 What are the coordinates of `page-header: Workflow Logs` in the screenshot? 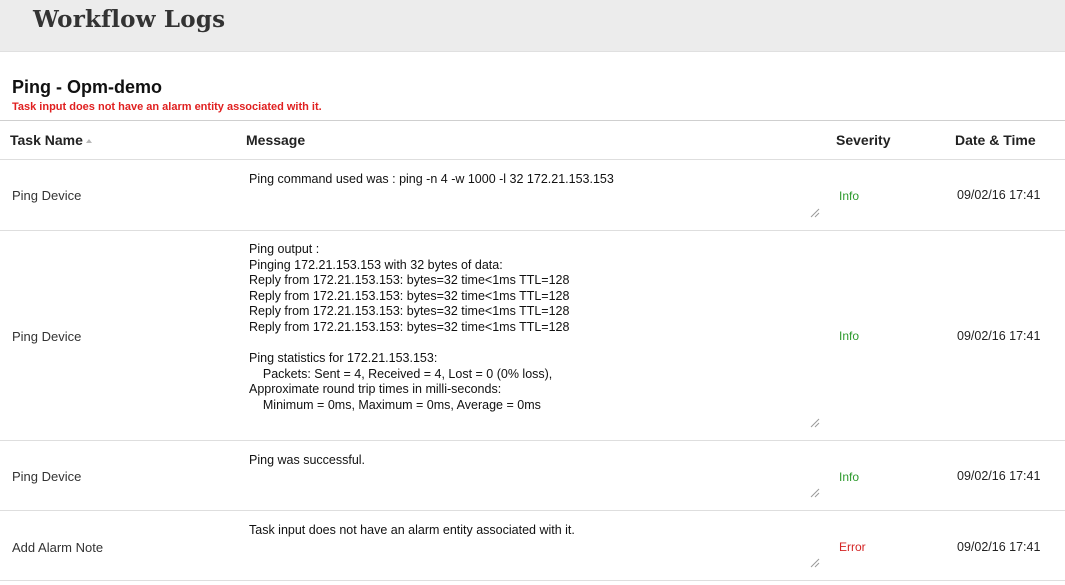 It's located at (532, 26).